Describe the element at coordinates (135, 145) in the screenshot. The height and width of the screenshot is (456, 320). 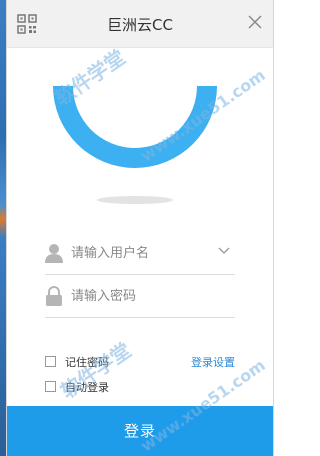
I see `app-logo` at that location.